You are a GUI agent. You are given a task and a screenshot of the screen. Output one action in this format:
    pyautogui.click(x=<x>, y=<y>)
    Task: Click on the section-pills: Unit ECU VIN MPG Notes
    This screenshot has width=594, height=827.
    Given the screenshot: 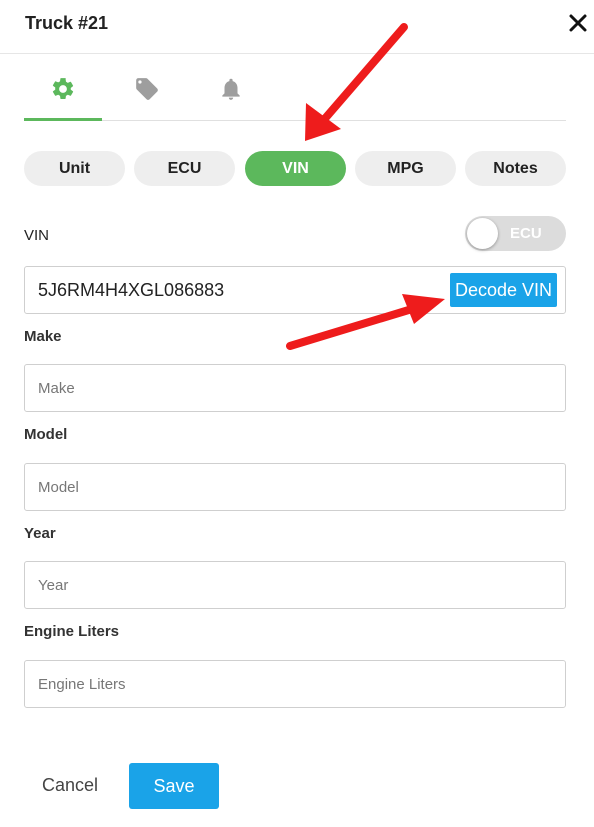 What is the action you would take?
    pyautogui.click(x=295, y=168)
    